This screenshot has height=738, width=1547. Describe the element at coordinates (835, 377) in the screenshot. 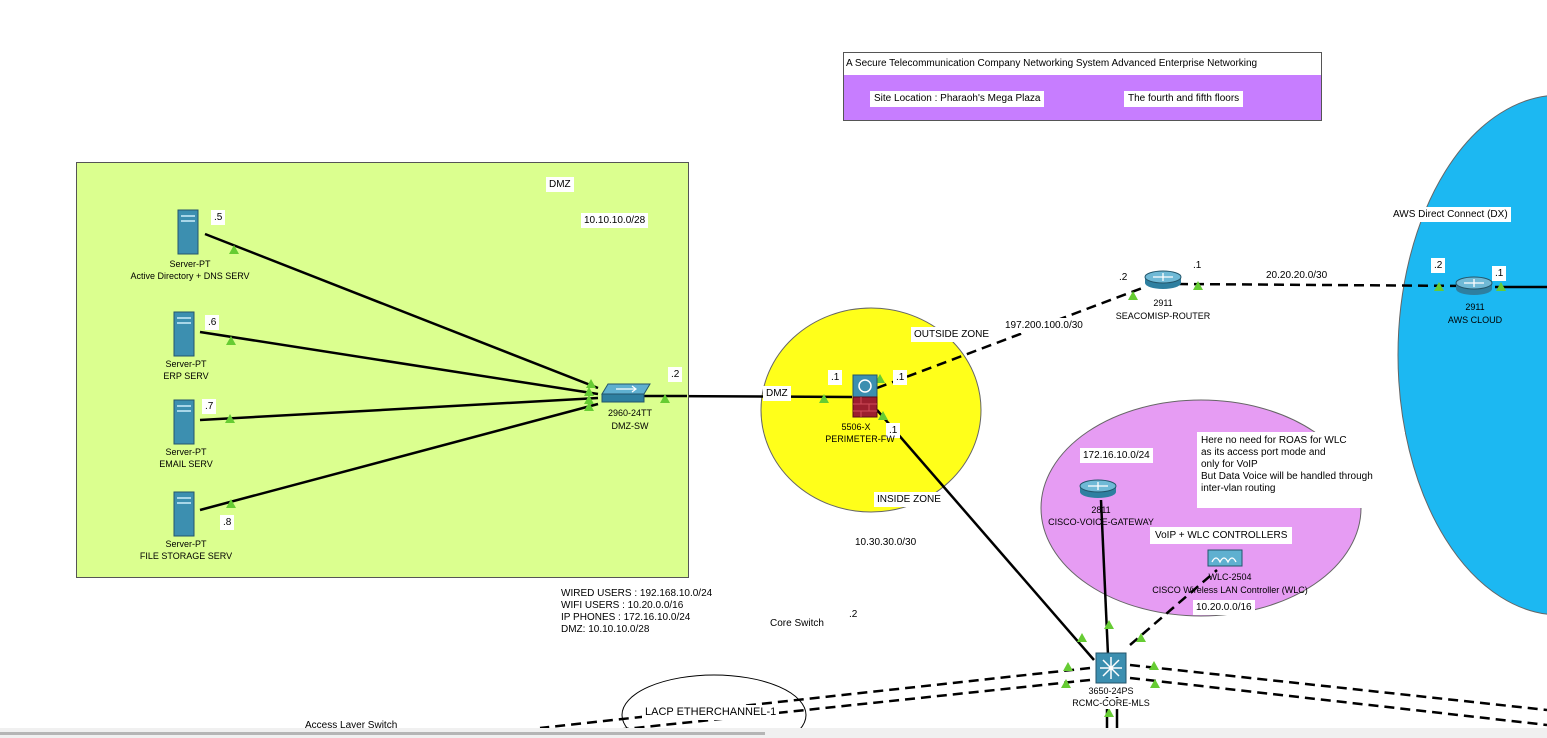

I see `firewall-dmz-ip-label: .1` at that location.